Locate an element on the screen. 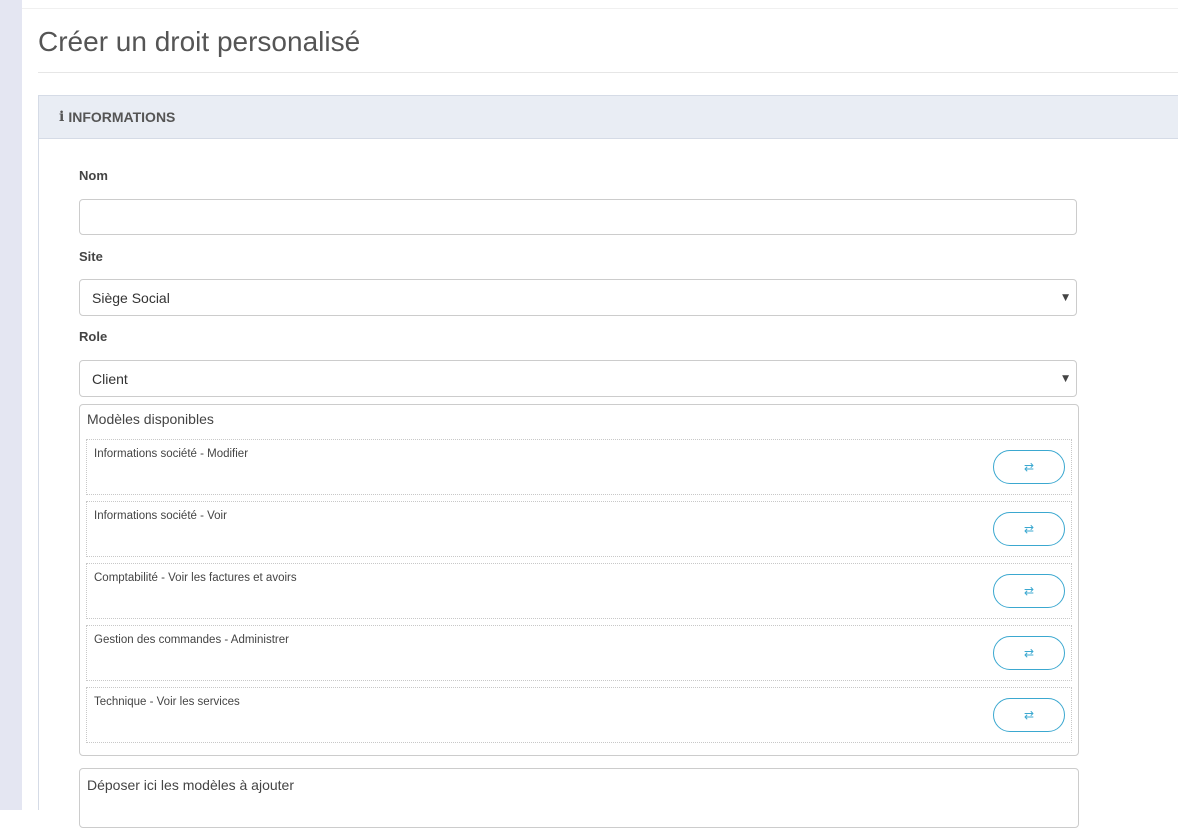 Image resolution: width=1178 pixels, height=828 pixels. model-item-label: Technique - Voir les services is located at coordinates (167, 702).